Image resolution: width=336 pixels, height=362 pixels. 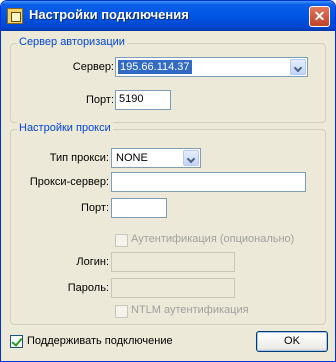 What do you see at coordinates (213, 239) in the screenshot?
I see `auth-checkbox-label: Аутентификация (опционально)` at bounding box center [213, 239].